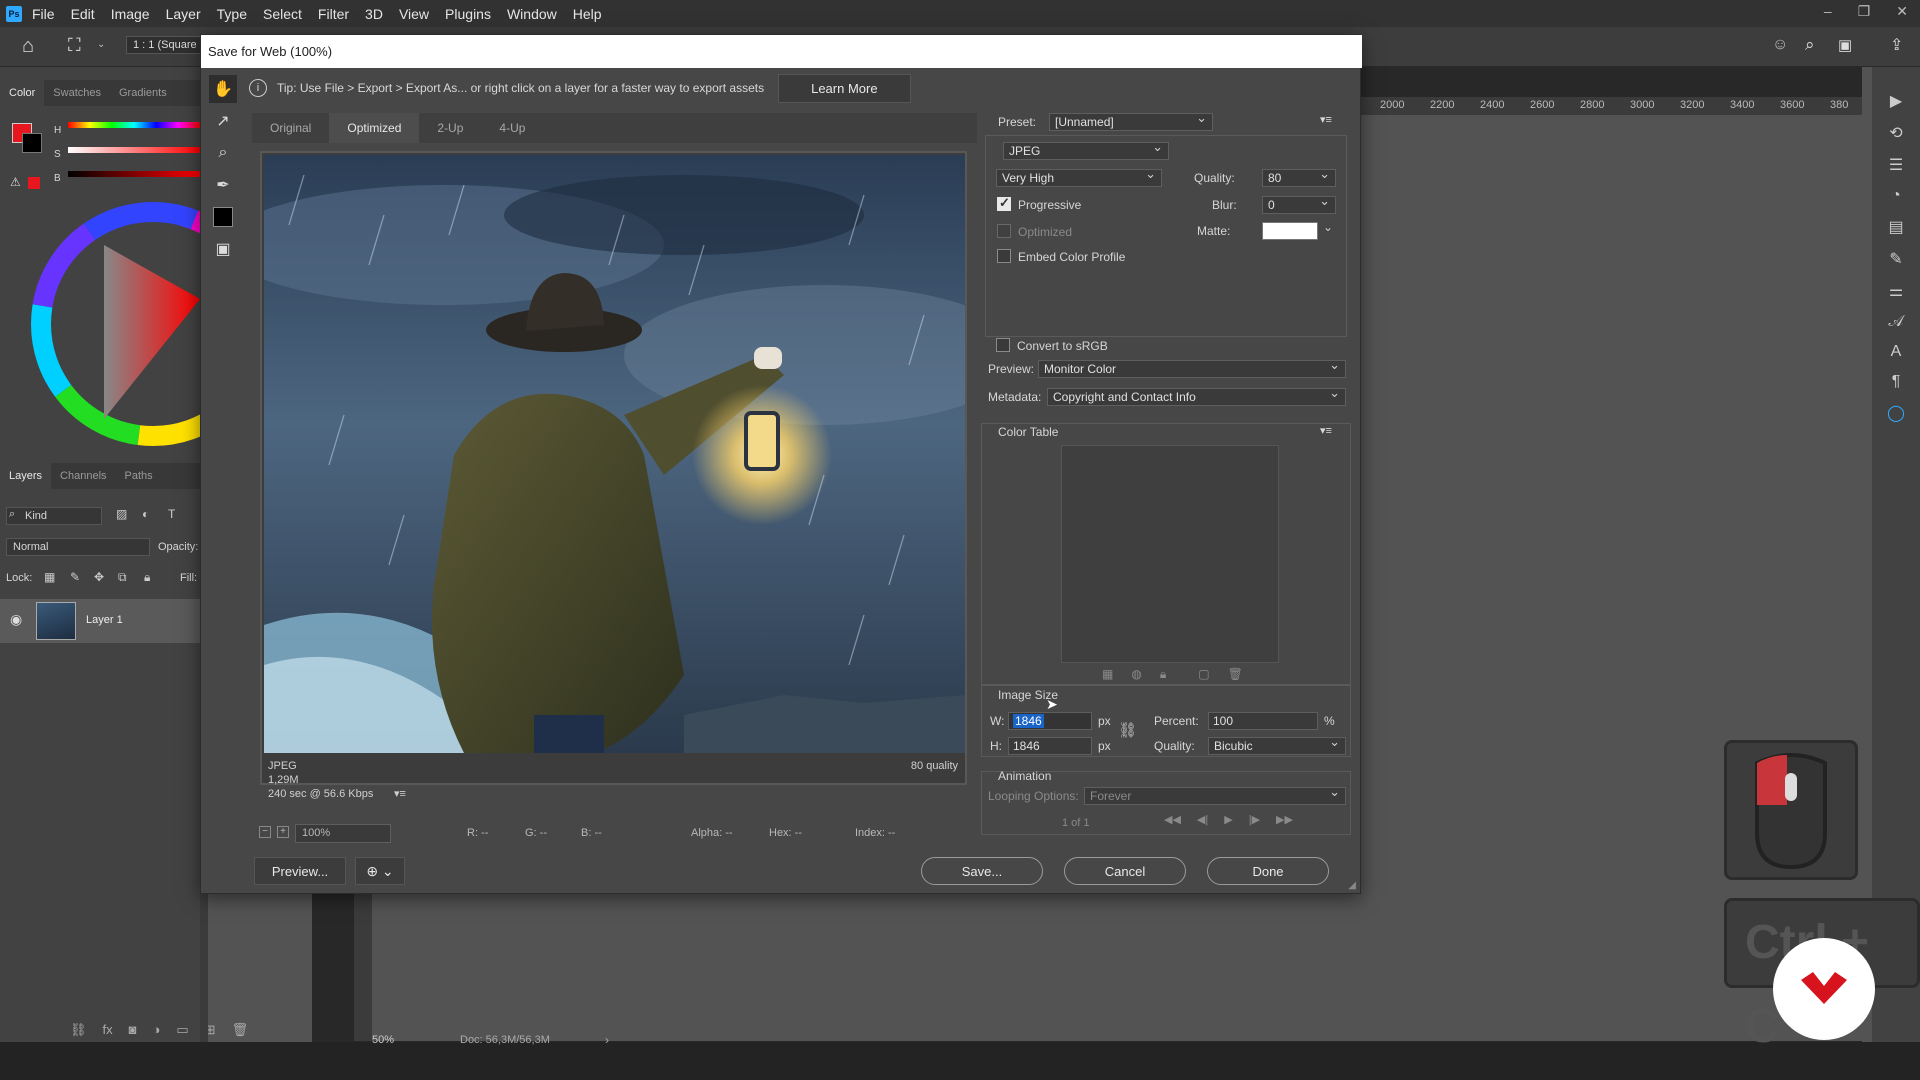 The height and width of the screenshot is (1080, 1920). Describe the element at coordinates (139, 476) in the screenshot. I see `tab-paths: Paths` at that location.